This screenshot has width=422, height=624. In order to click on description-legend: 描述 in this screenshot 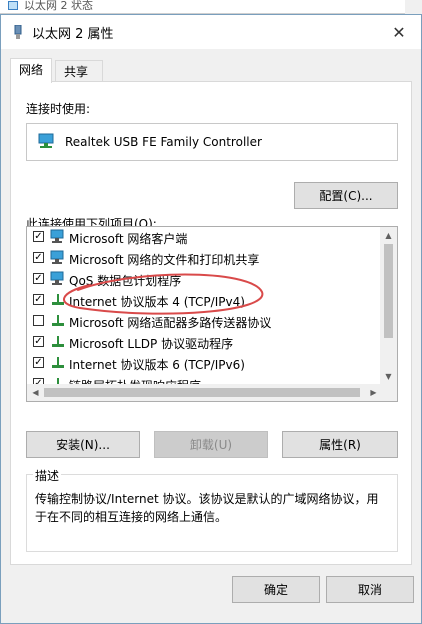, I will do `click(47, 475)`.